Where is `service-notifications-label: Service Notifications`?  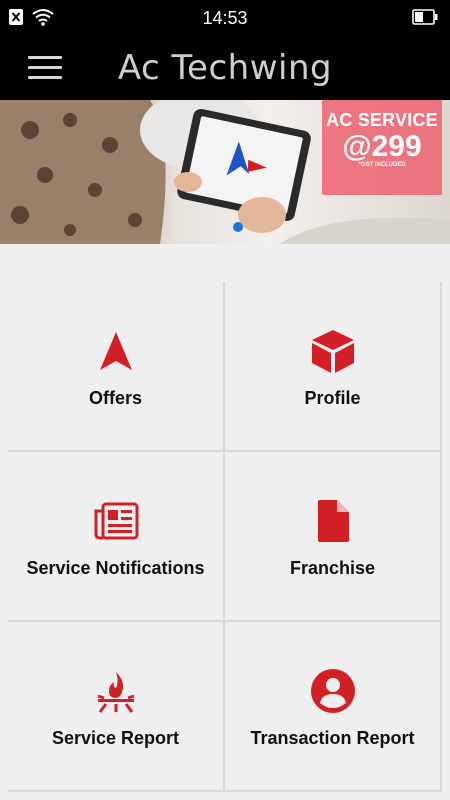
service-notifications-label: Service Notifications is located at coordinates (115, 568).